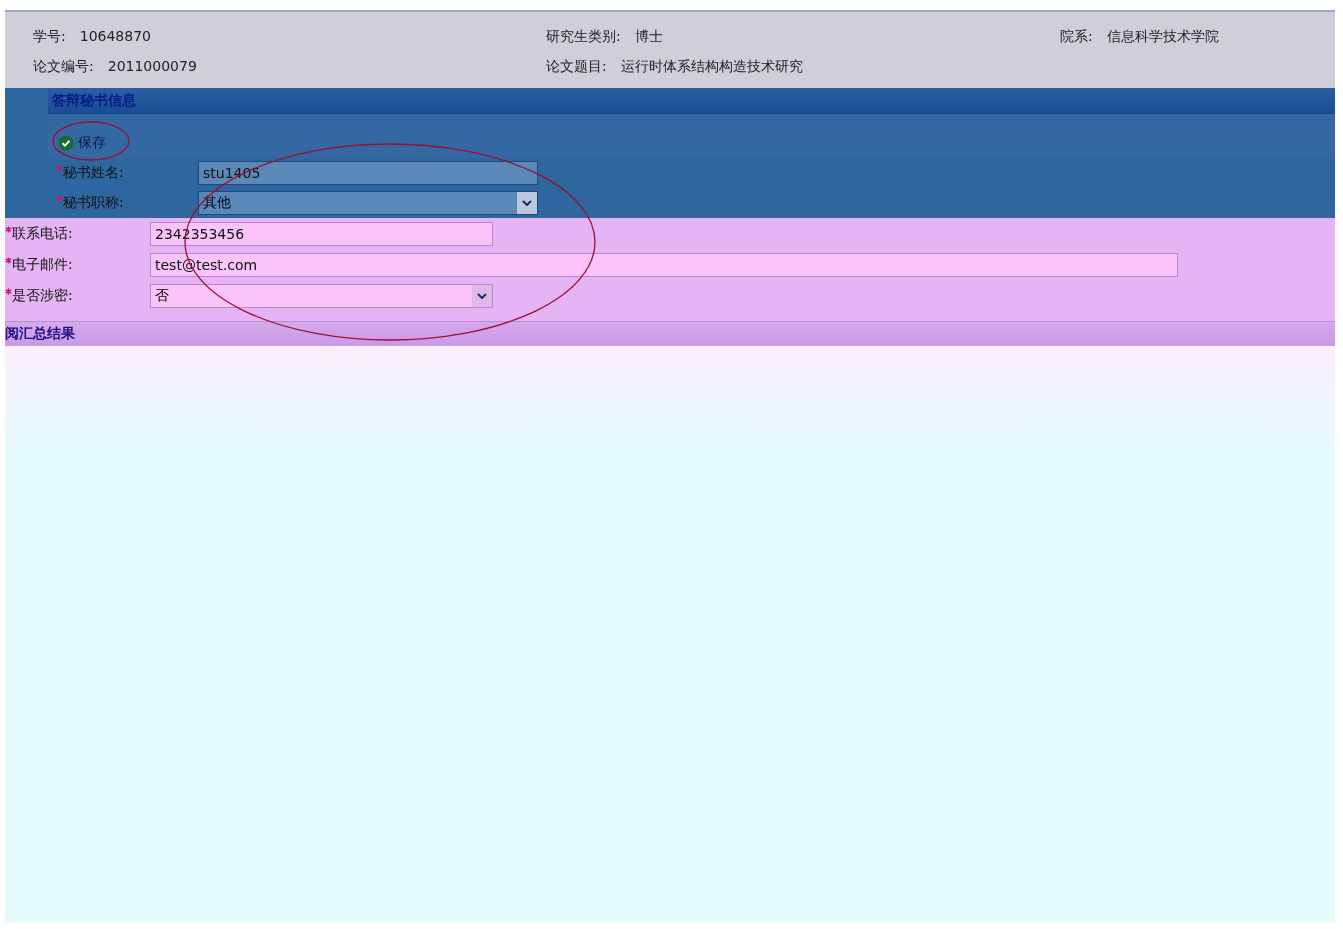  What do you see at coordinates (93, 203) in the screenshot?
I see `field-label: 秘书职称:` at bounding box center [93, 203].